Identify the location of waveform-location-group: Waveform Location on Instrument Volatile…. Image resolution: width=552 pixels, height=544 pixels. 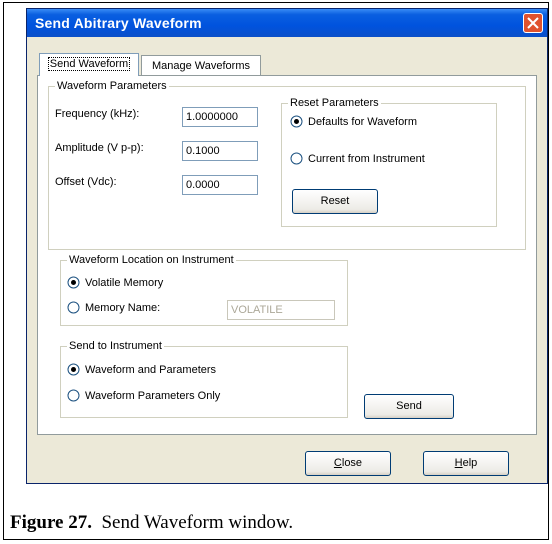
(204, 289).